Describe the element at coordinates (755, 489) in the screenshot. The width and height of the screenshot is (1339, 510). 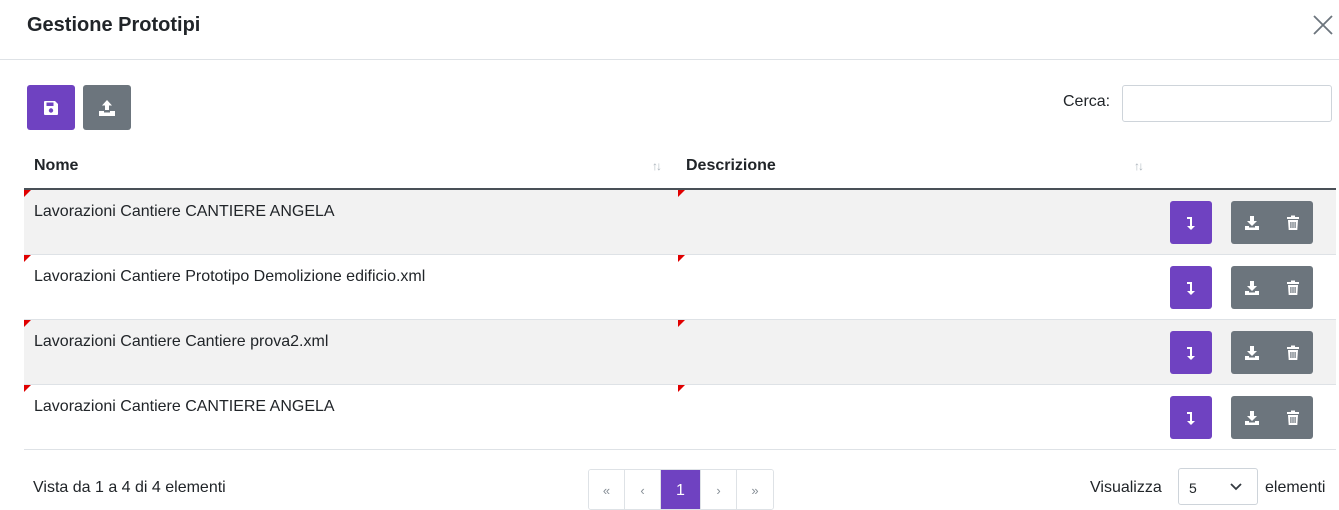
I see `page-last-button: »` at that location.